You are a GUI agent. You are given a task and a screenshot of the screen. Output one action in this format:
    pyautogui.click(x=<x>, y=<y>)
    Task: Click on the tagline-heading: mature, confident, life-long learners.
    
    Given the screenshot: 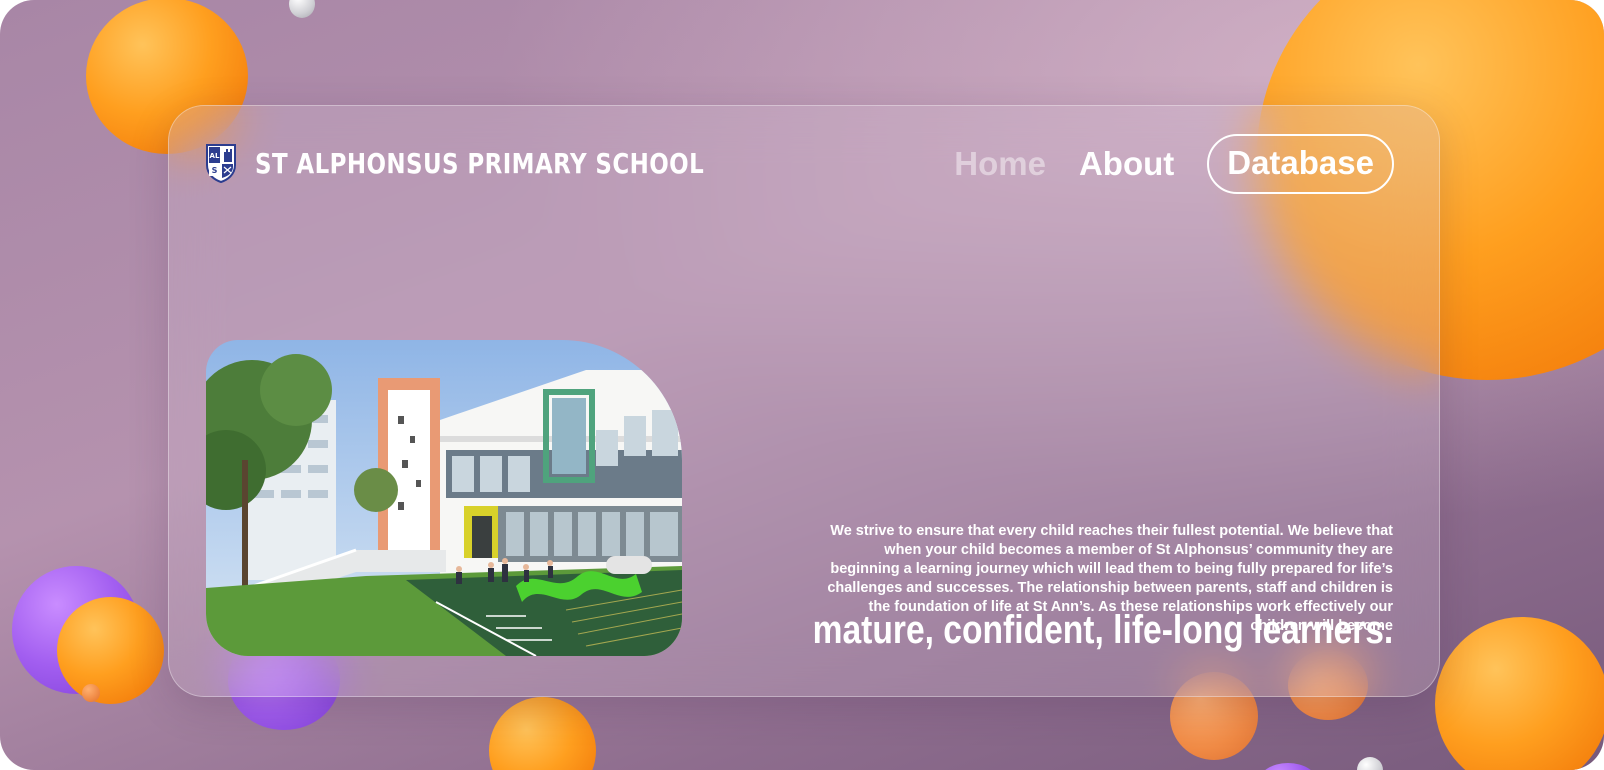 What is the action you would take?
    pyautogui.click(x=1102, y=630)
    